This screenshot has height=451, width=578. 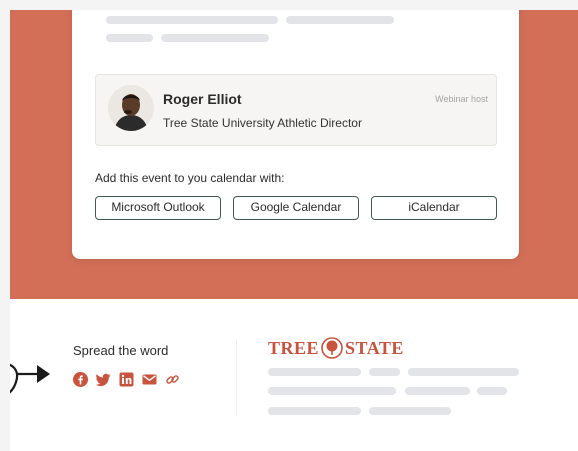 What do you see at coordinates (121, 350) in the screenshot?
I see `share-heading: Spread the word` at bounding box center [121, 350].